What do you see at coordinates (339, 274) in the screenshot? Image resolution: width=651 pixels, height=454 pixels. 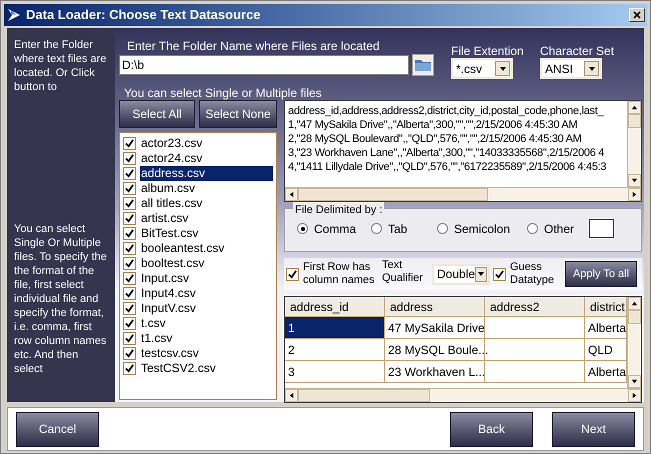 I see `checkbox-label: First Row has column names` at bounding box center [339, 274].